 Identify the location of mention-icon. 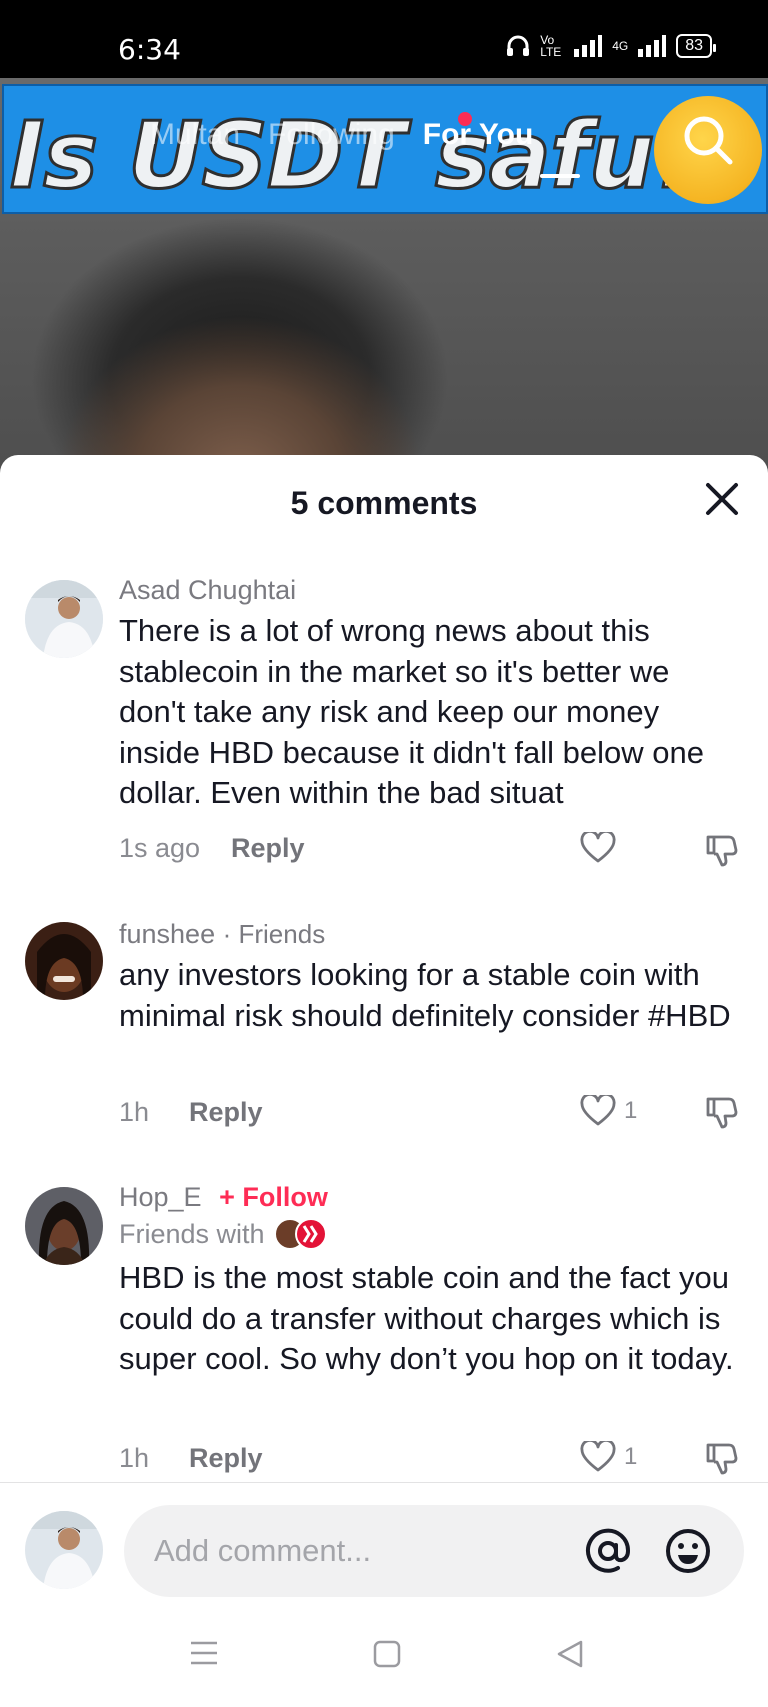
(608, 1551).